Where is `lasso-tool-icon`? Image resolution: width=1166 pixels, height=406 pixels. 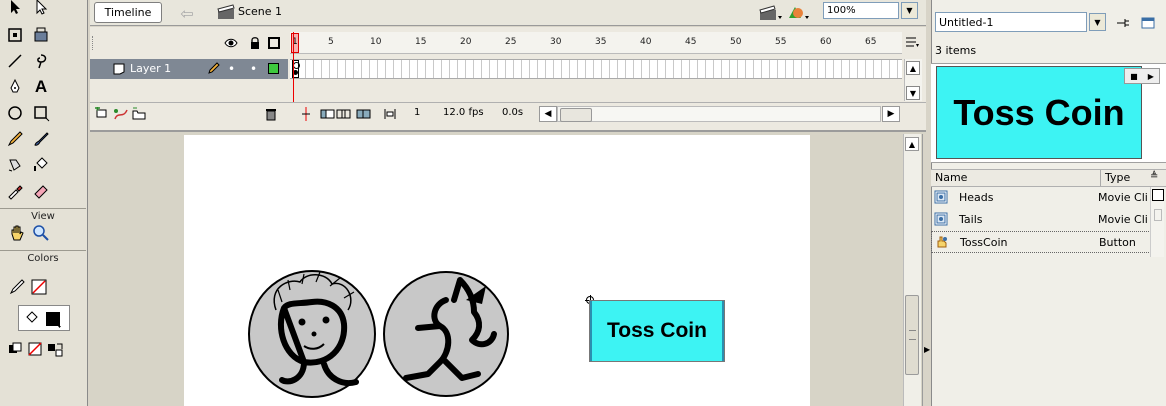
lasso-tool-icon is located at coordinates (41, 61).